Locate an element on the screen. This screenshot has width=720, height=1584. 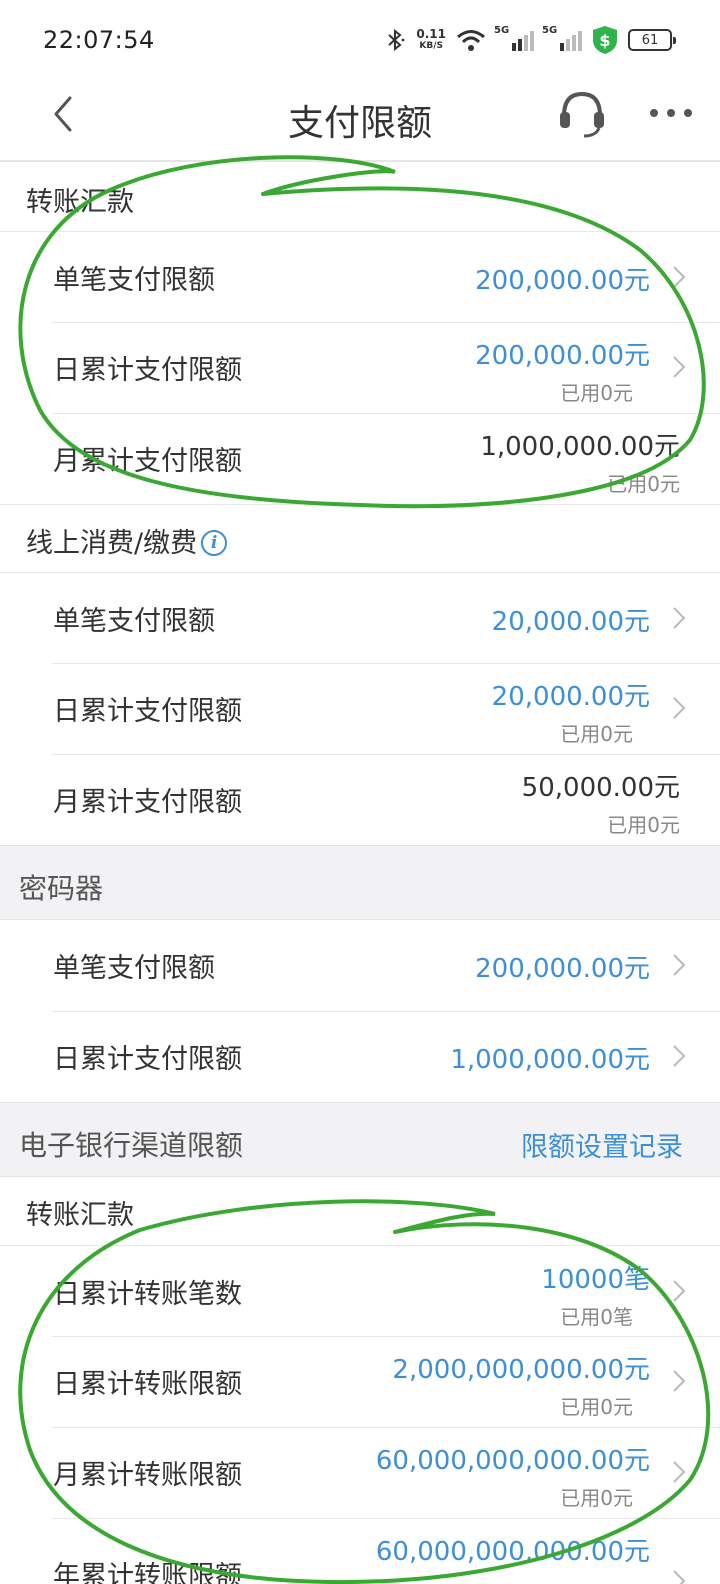
online-single-limit-row: 单笔支付限额 20,000.00元 is located at coordinates (360, 617).